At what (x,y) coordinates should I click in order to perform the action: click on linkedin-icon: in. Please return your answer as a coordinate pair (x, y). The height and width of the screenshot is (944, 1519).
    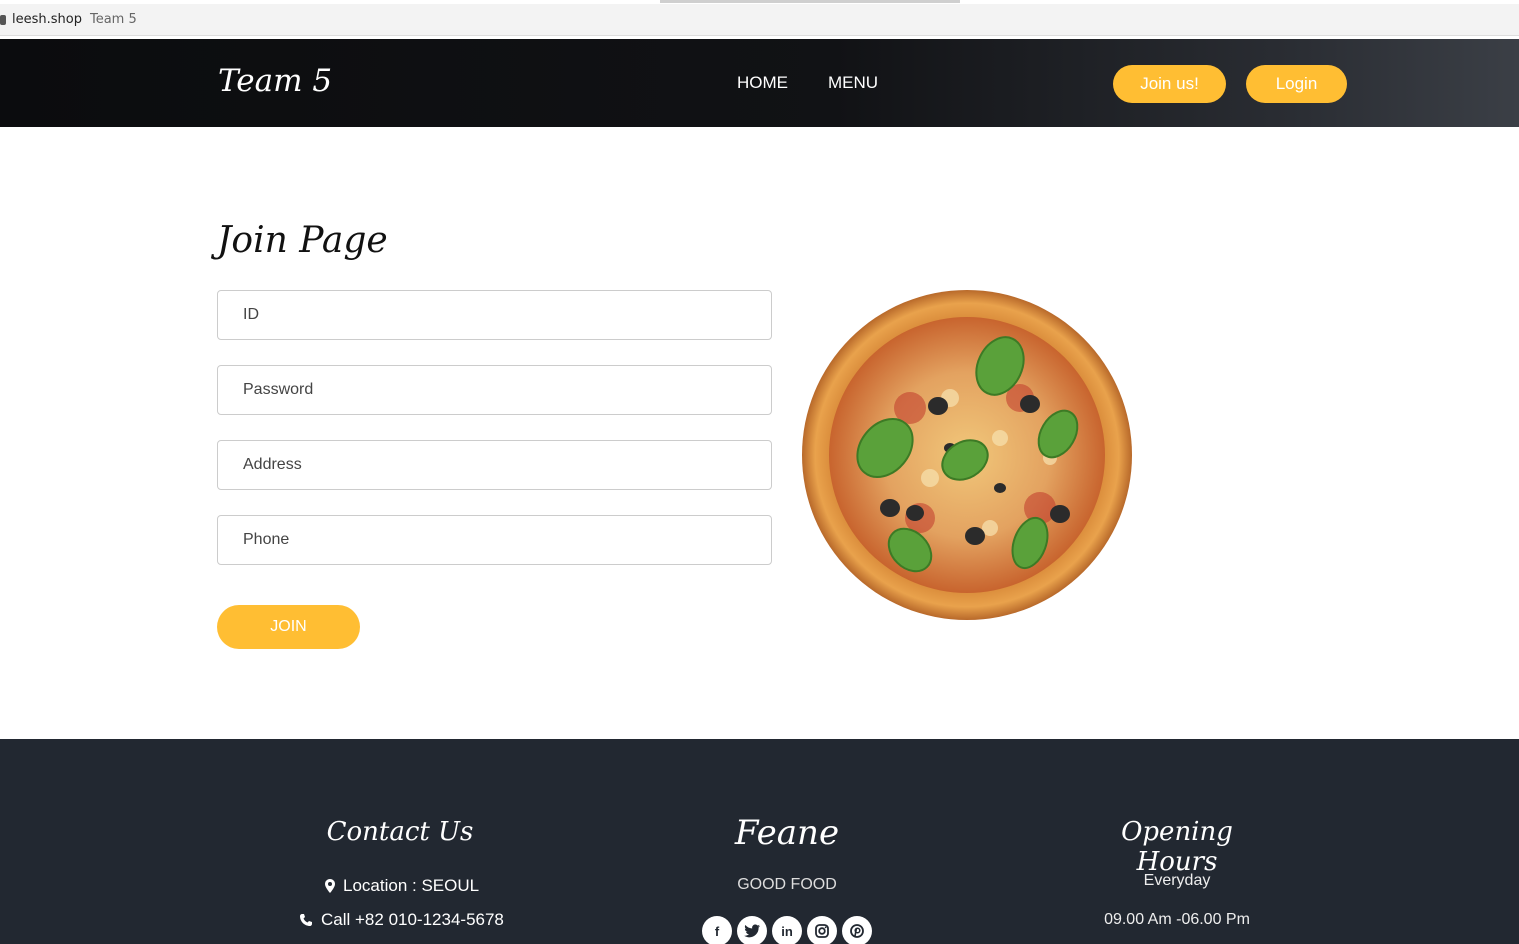
    Looking at the image, I should click on (787, 930).